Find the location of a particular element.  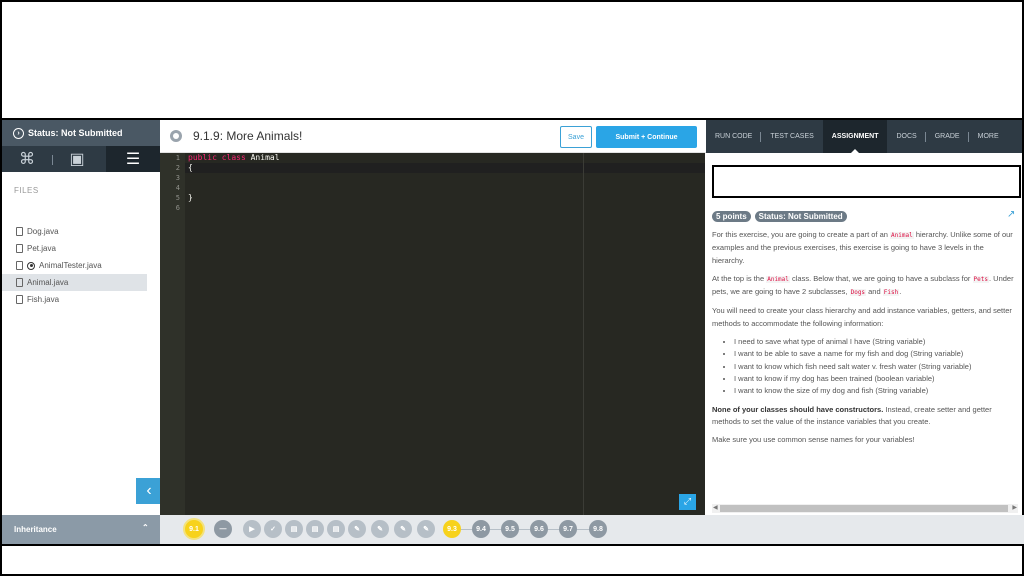

quiz-icon: ✓ is located at coordinates (273, 529).